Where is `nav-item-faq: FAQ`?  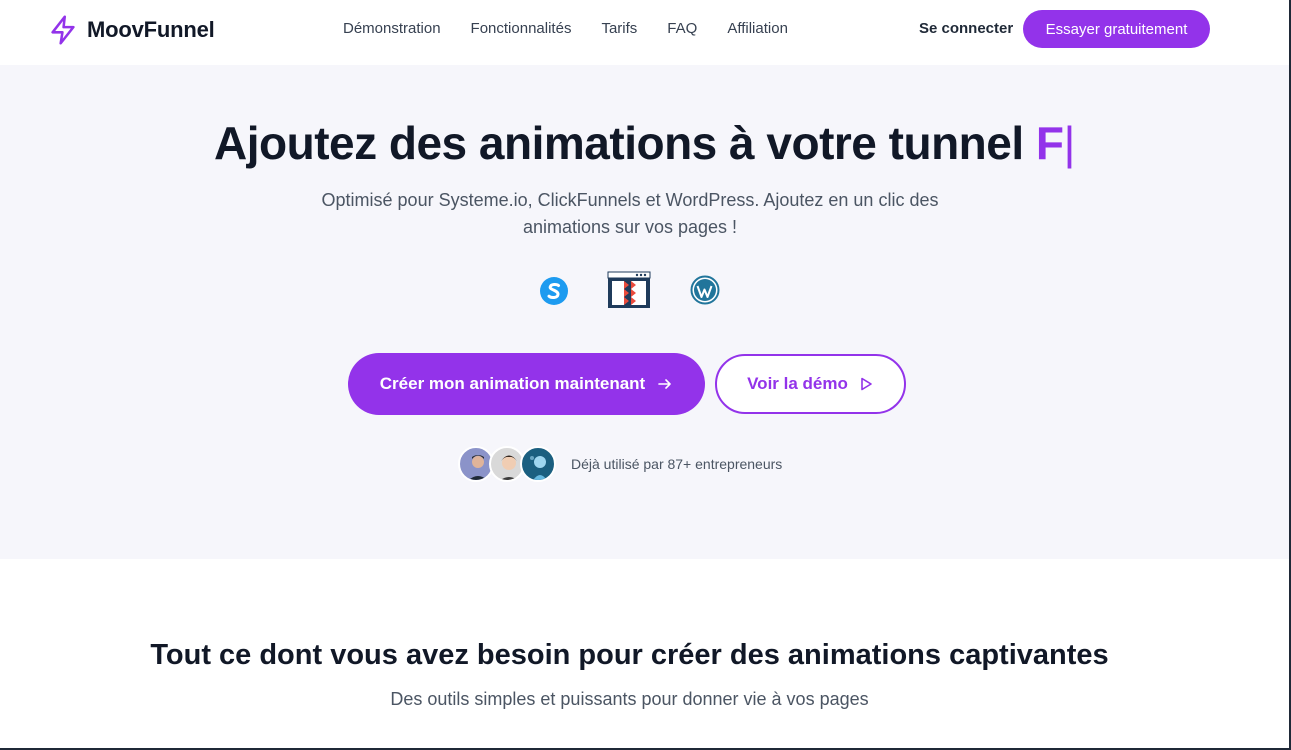 nav-item-faq: FAQ is located at coordinates (682, 28).